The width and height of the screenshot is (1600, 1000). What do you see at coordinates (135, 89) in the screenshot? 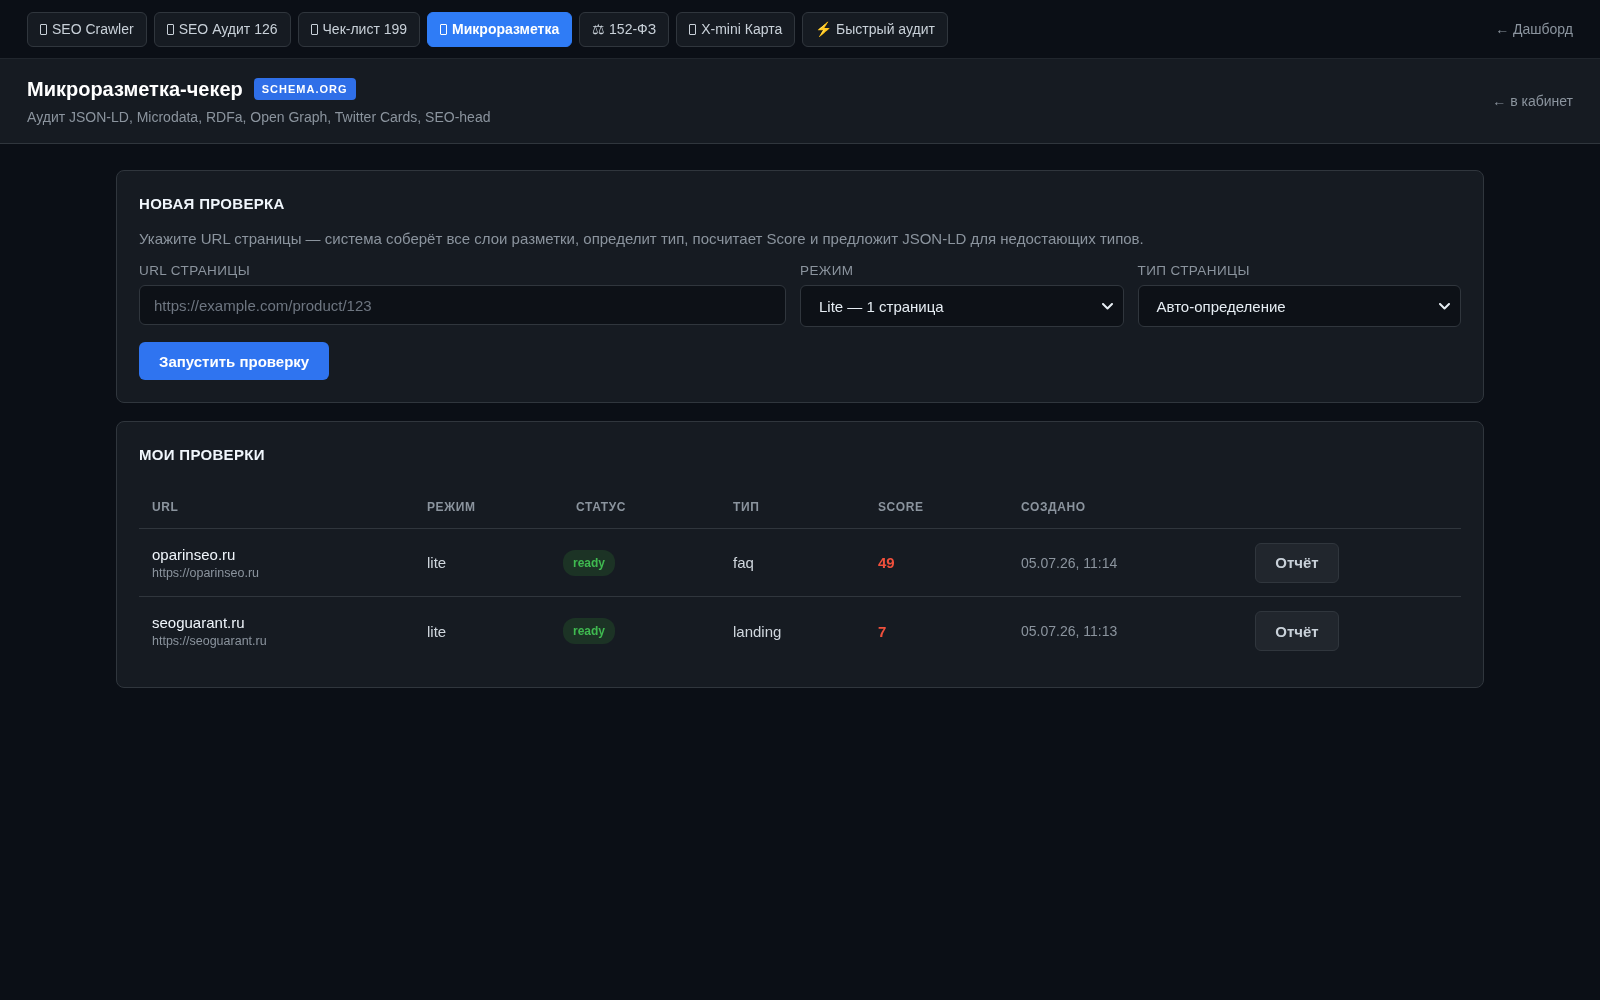
I see `page-title: Микроразметка-чекер` at bounding box center [135, 89].